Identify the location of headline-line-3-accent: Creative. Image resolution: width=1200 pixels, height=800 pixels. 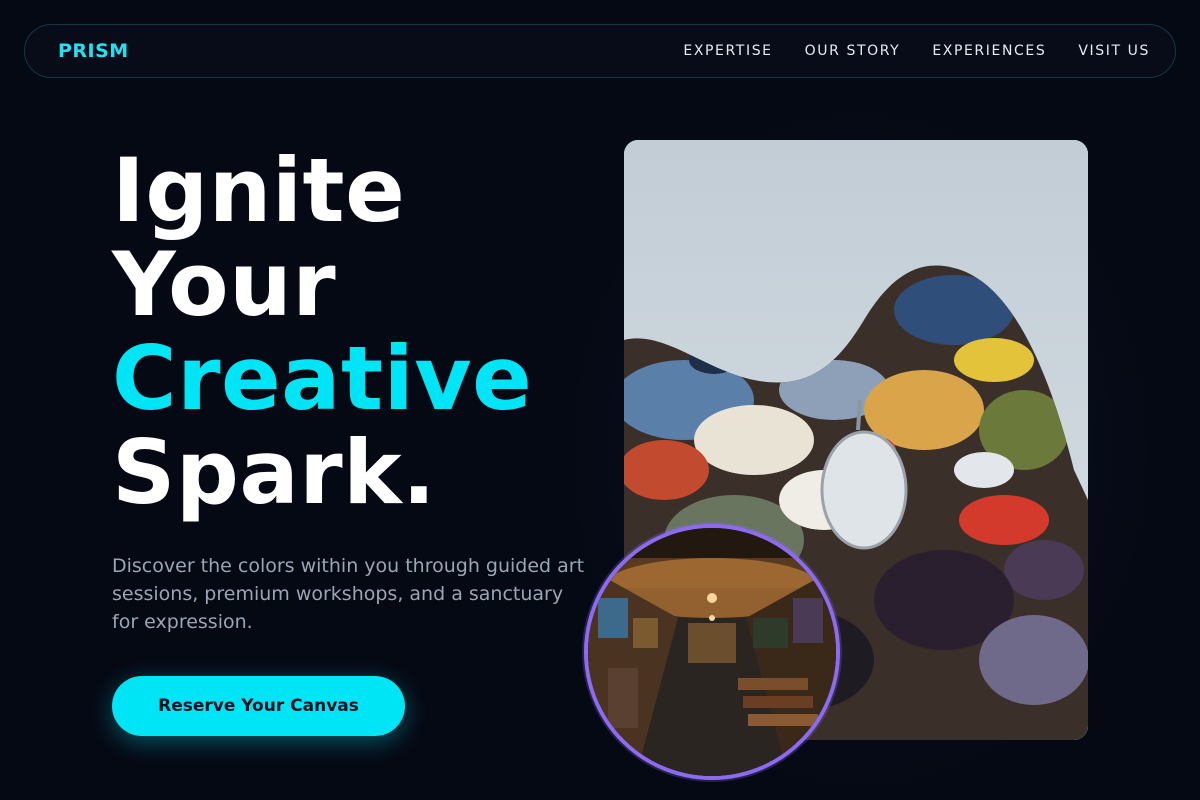
(322, 378).